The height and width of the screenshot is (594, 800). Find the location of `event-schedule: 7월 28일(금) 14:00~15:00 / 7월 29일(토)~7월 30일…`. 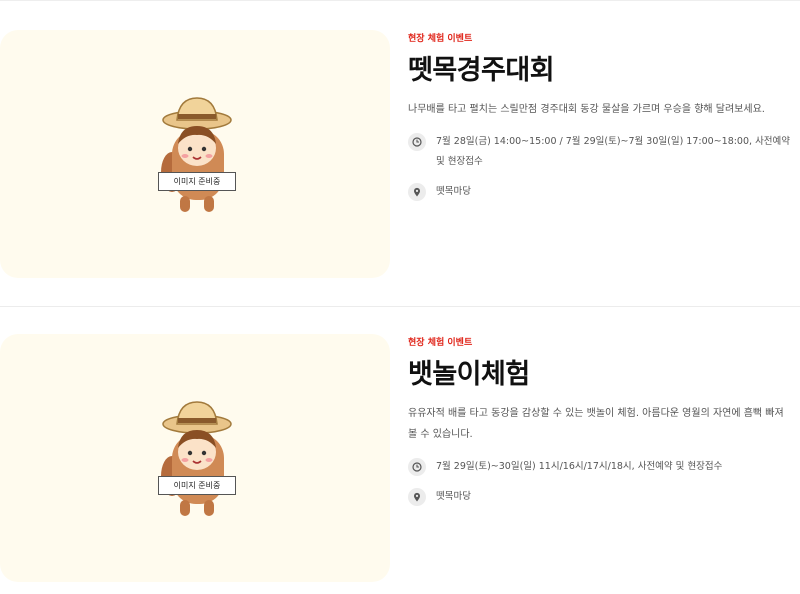

event-schedule: 7월 28일(금) 14:00~15:00 / 7월 29일(토)~7월 30일… is located at coordinates (600, 152).